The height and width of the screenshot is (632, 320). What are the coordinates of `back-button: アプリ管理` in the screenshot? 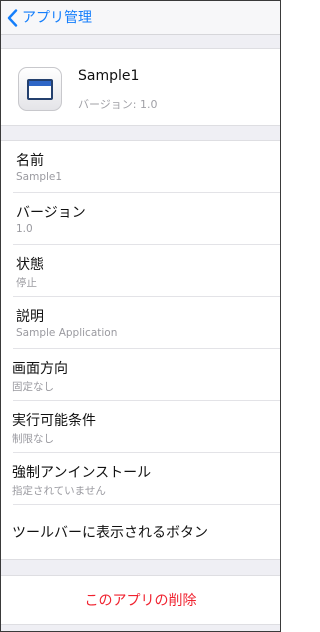 It's located at (49, 18).